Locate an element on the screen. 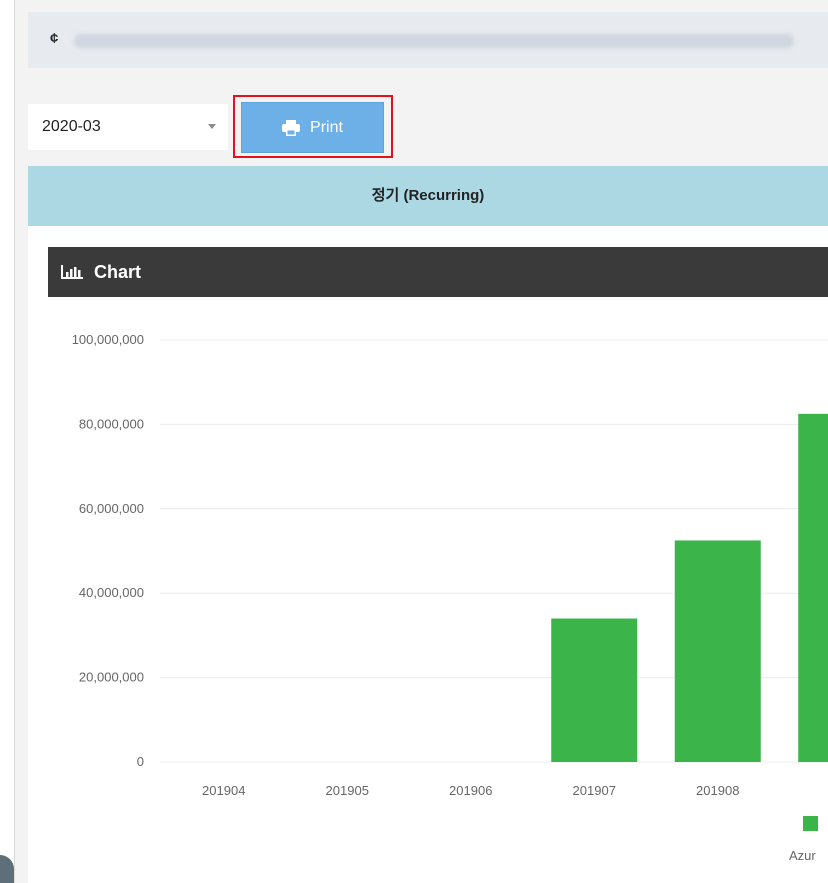  x-tick-label: 201906 is located at coordinates (470, 790).